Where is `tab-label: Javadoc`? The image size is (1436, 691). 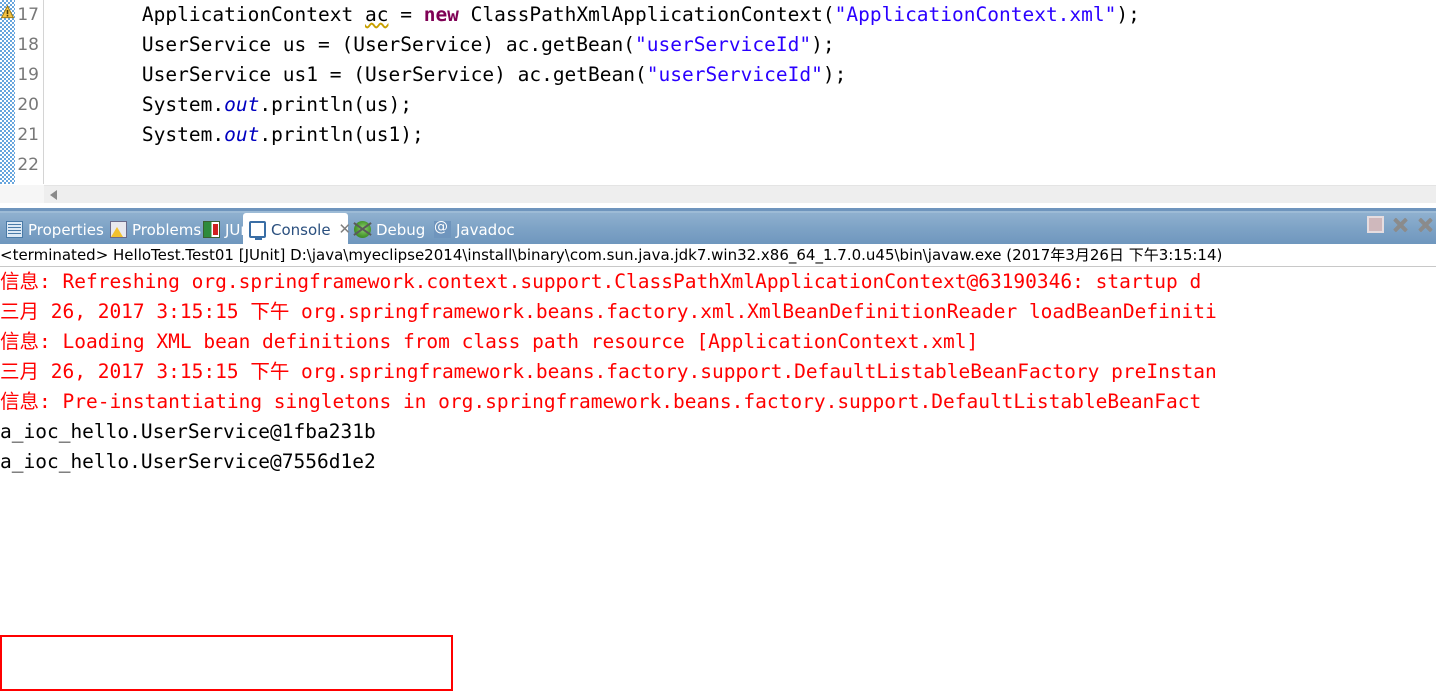
tab-label: Javadoc is located at coordinates (485, 229).